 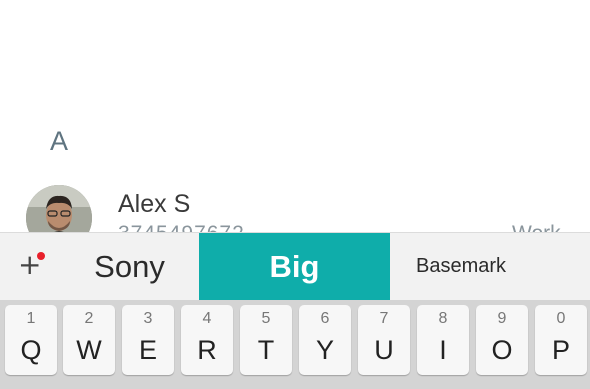 What do you see at coordinates (154, 204) in the screenshot?
I see `contact-name: Alex S` at bounding box center [154, 204].